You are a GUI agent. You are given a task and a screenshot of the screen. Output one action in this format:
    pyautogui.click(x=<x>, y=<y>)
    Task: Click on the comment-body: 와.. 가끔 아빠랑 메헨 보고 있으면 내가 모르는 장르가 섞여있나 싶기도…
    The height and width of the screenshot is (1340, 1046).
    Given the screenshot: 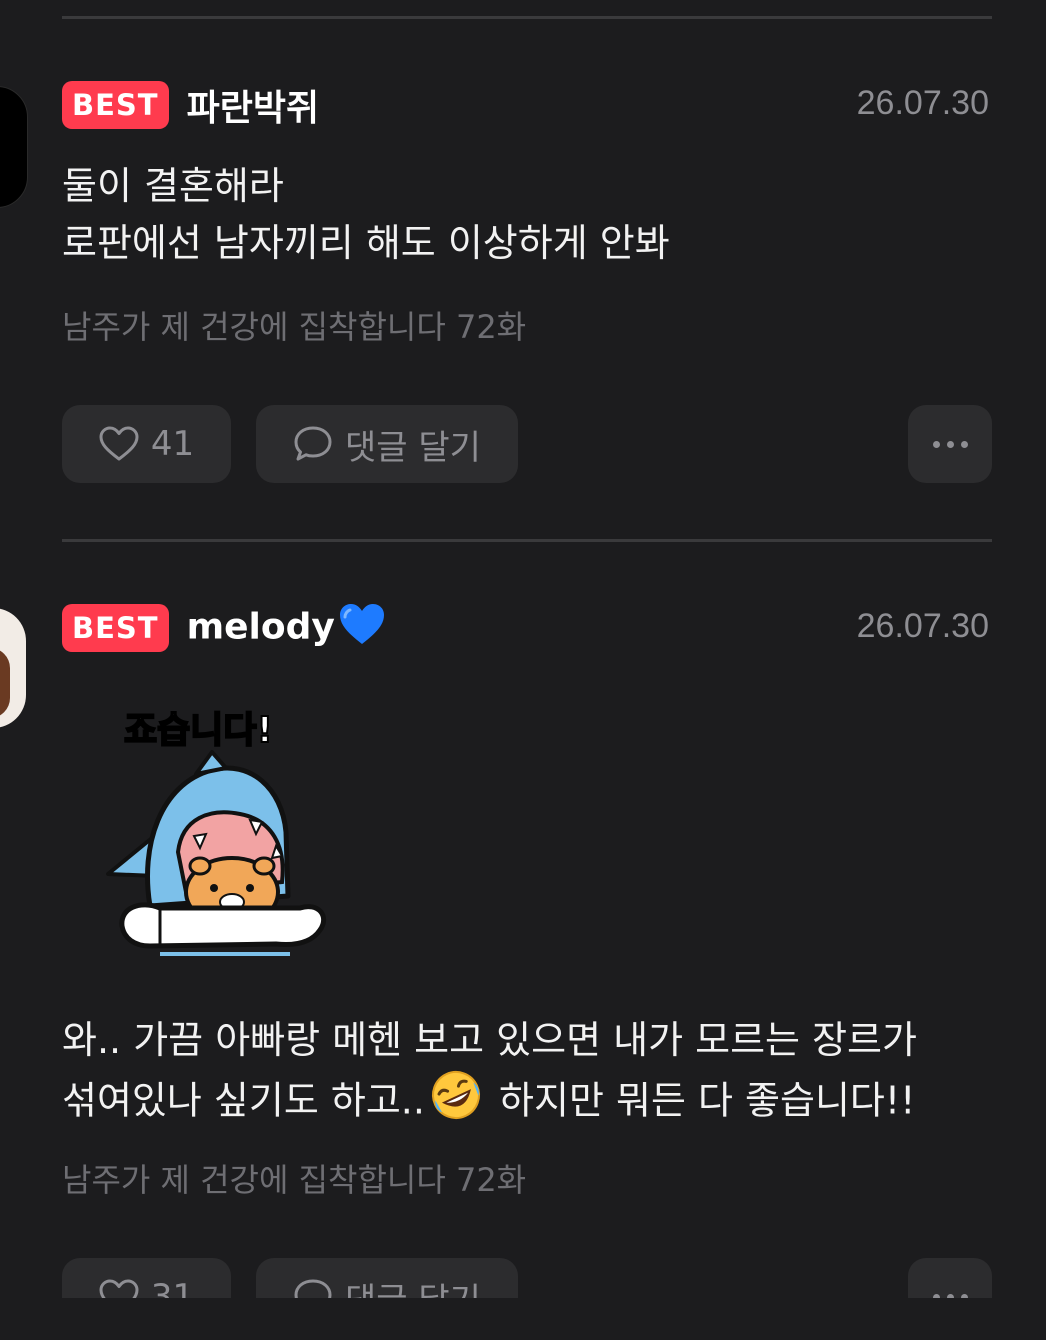 What is the action you would take?
    pyautogui.click(x=489, y=1074)
    